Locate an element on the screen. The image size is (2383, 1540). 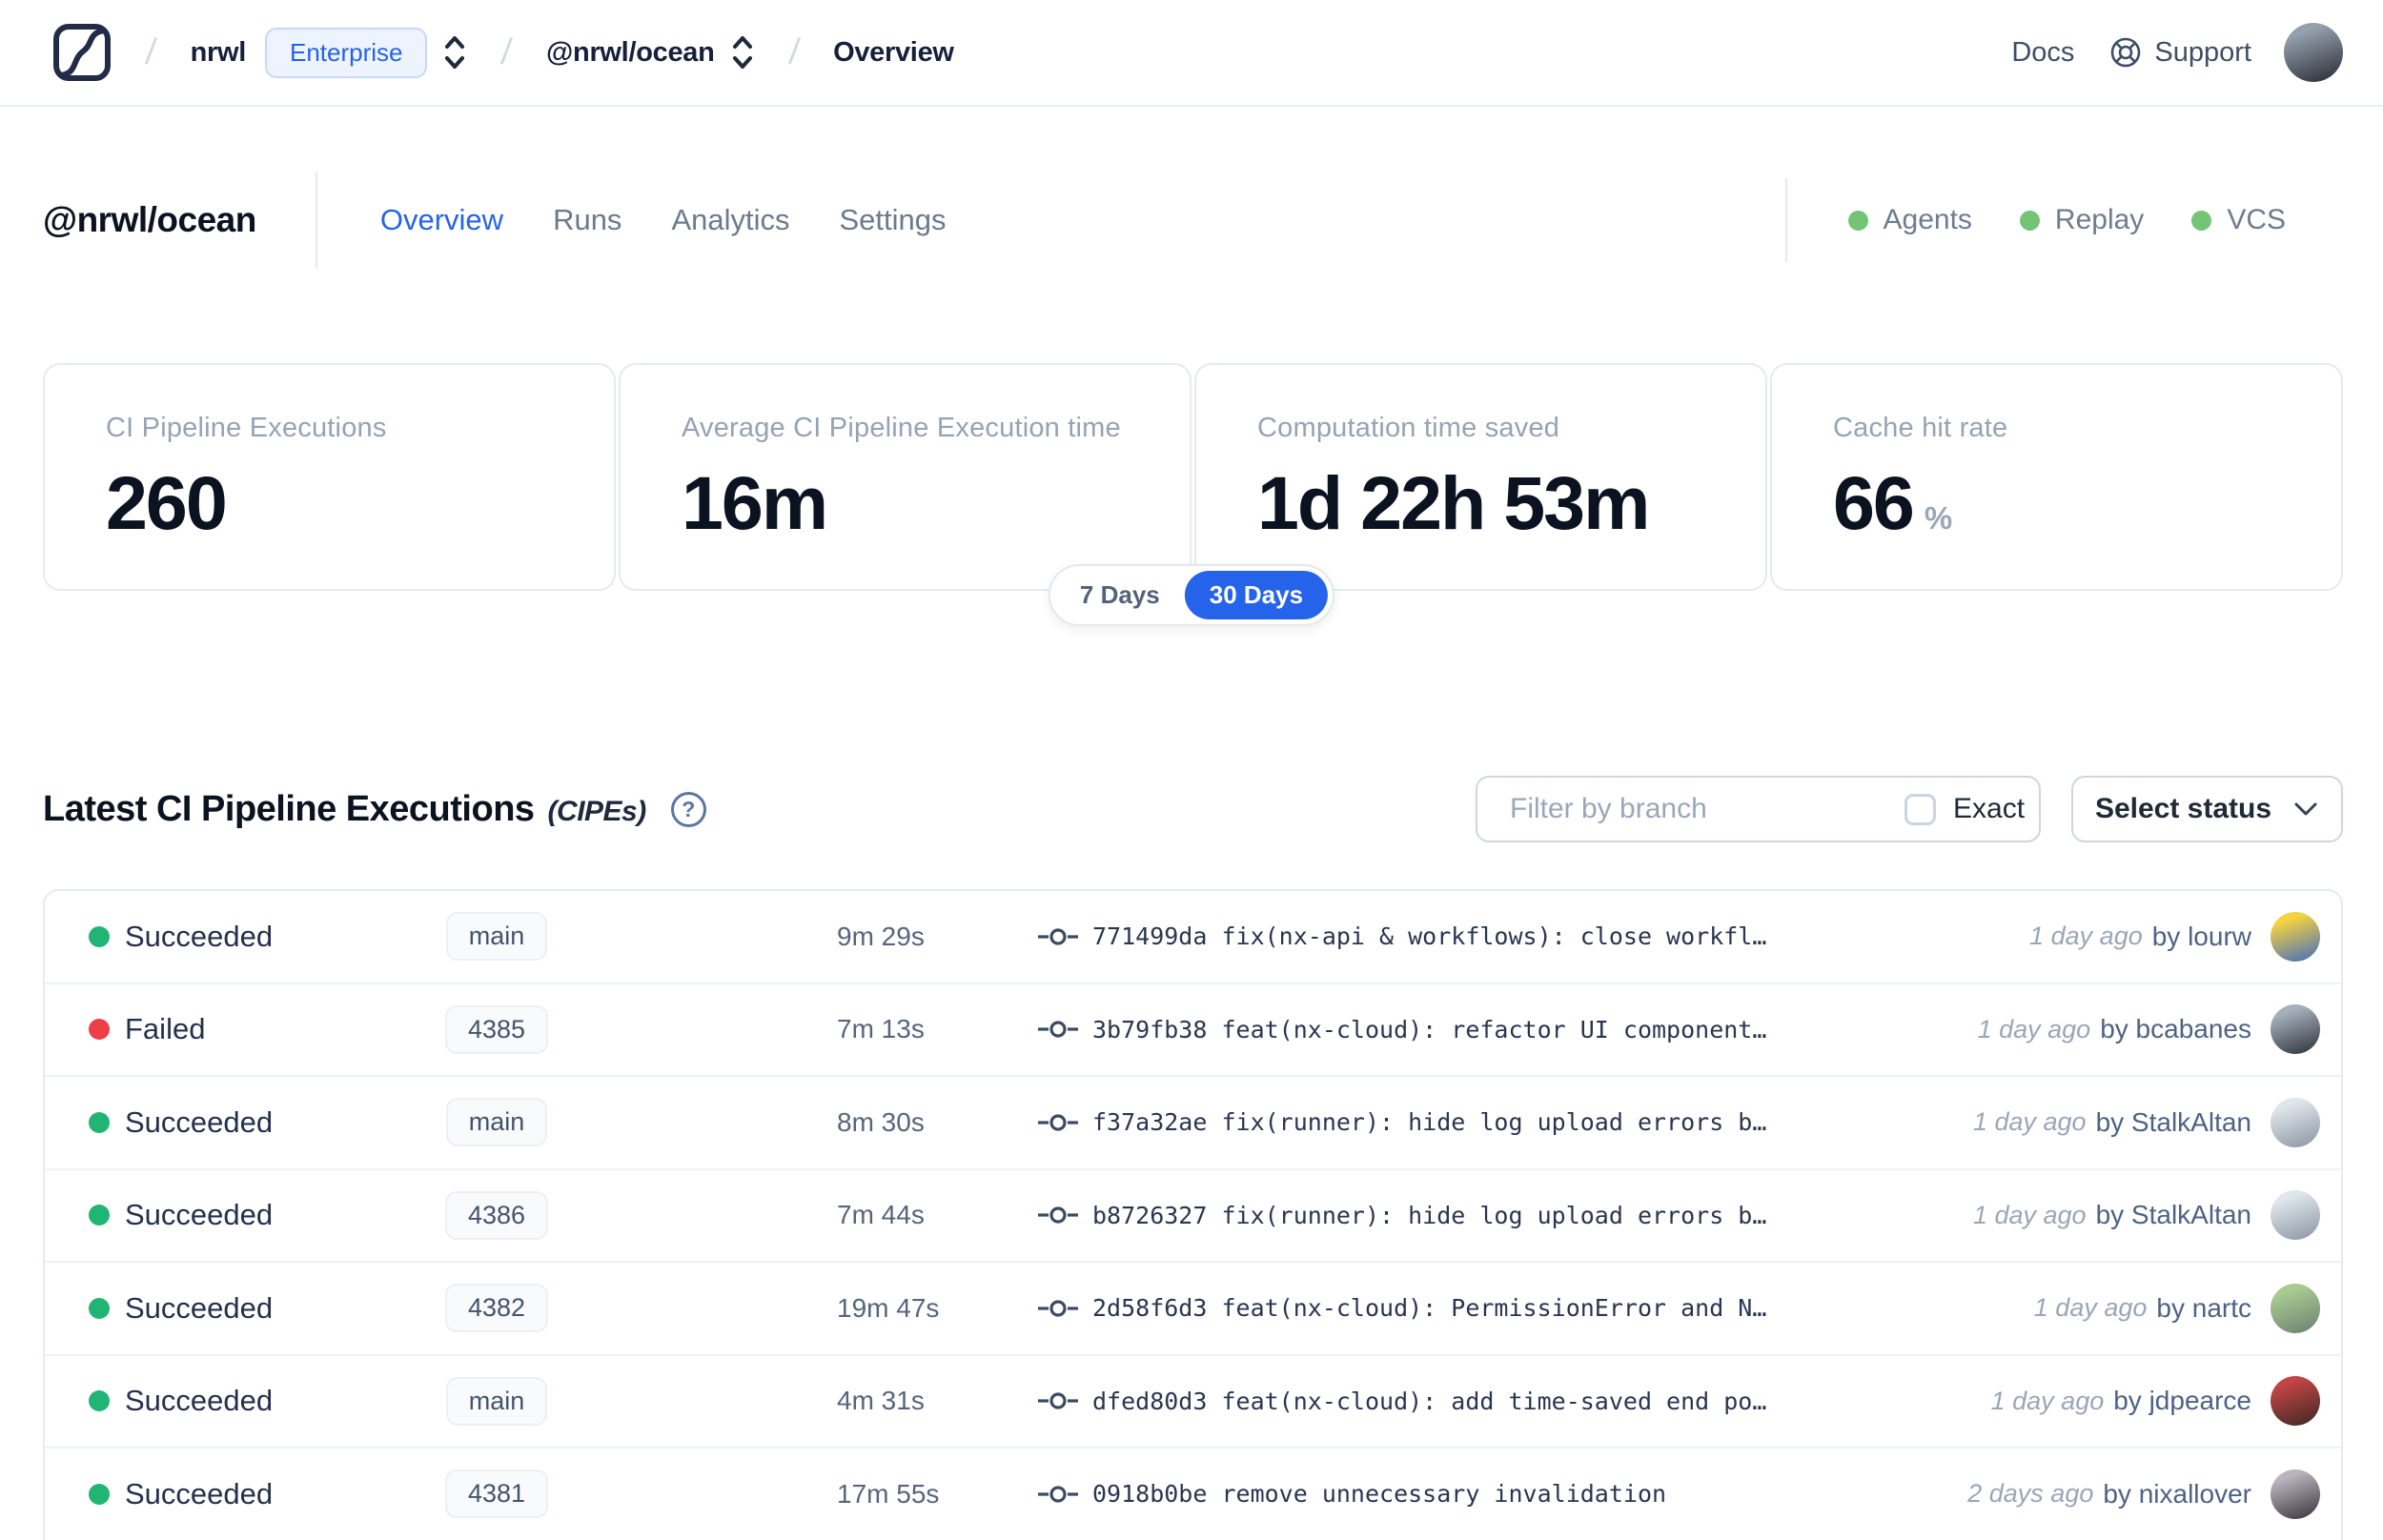
stat-card: Cache hit rate 66% is located at coordinates (2057, 477).